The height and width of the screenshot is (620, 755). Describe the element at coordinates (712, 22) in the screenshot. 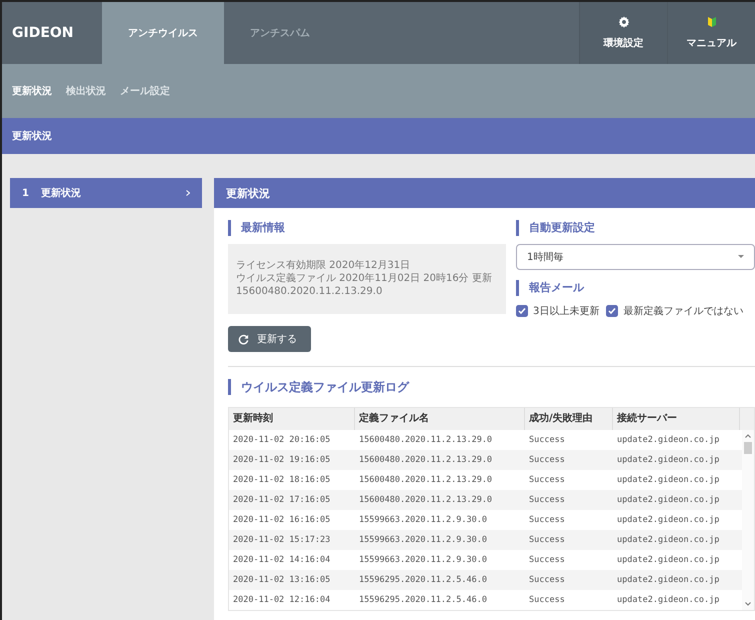

I see `leaf-icon` at that location.